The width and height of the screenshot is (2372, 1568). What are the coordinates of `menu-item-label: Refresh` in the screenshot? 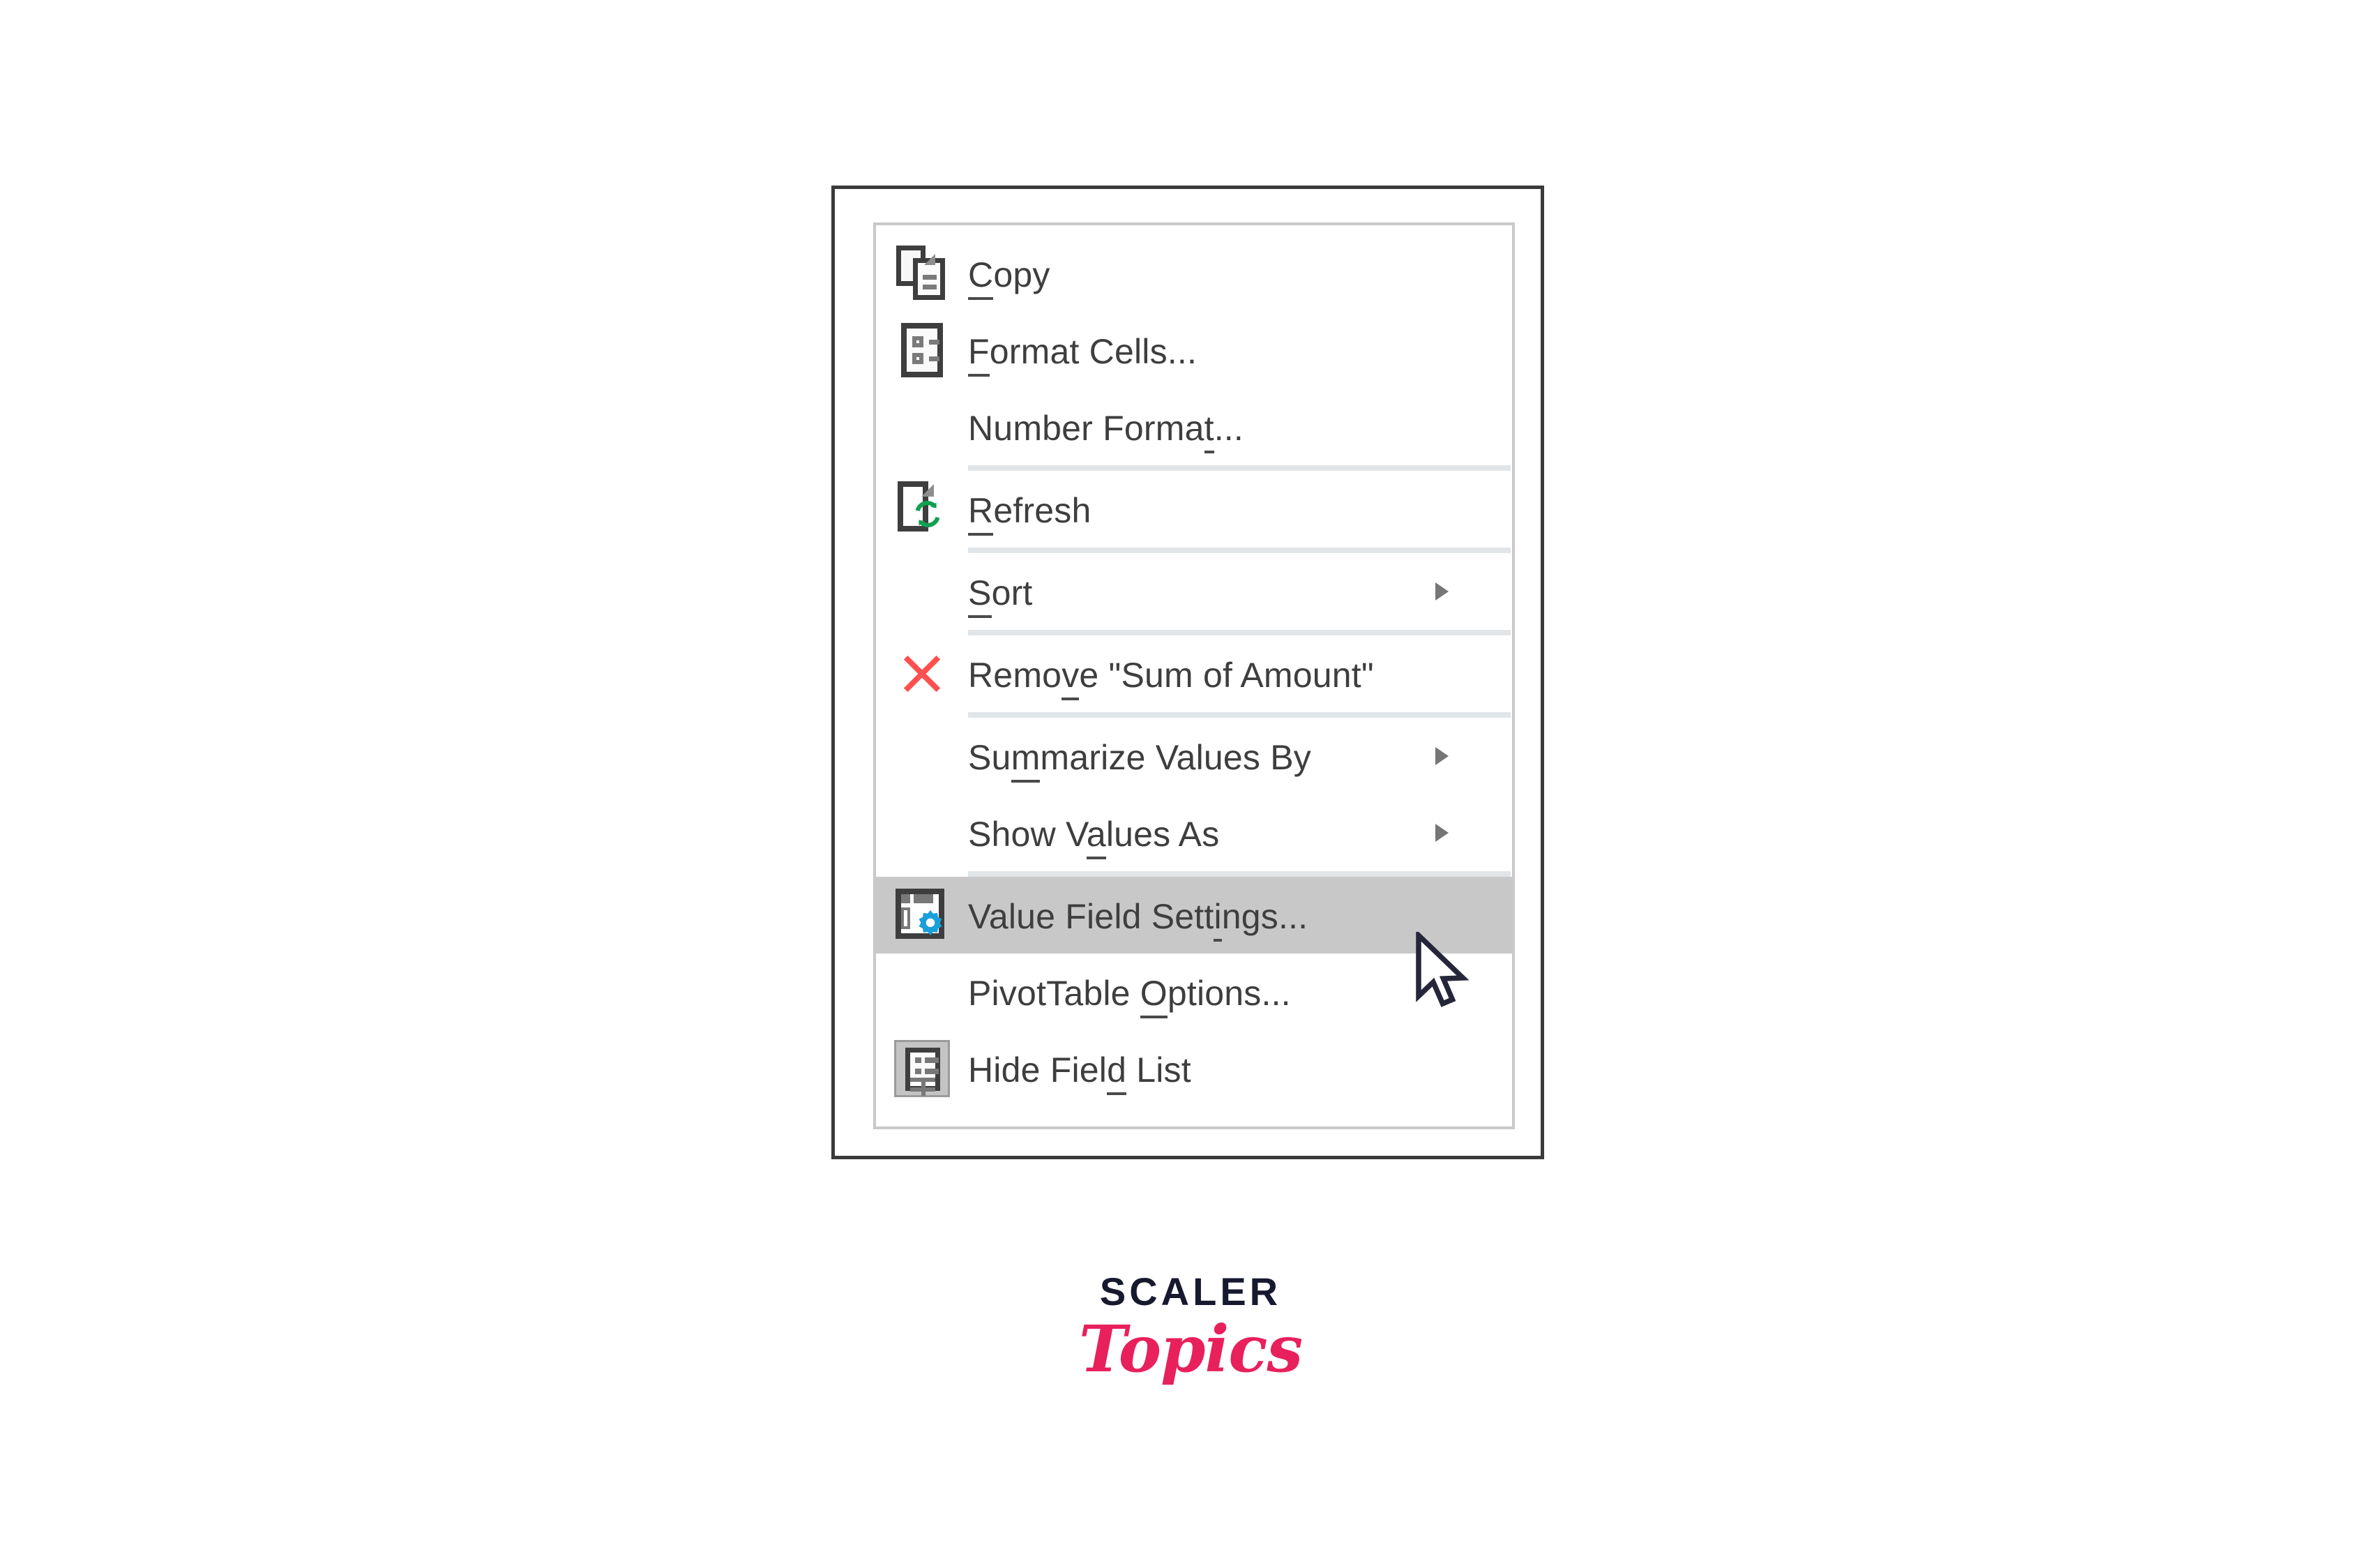 It's located at (1199, 513).